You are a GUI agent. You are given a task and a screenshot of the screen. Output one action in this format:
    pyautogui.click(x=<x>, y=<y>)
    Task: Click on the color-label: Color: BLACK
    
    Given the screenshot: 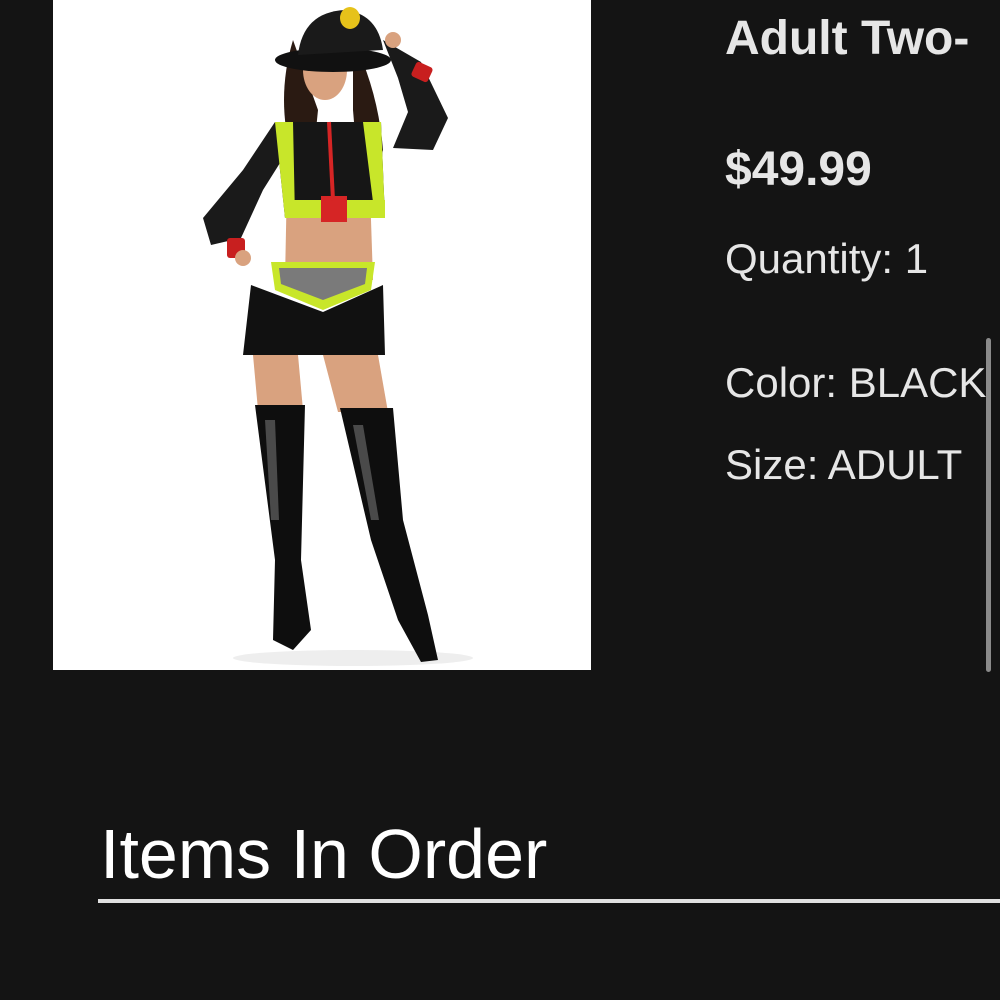 What is the action you would take?
    pyautogui.click(x=856, y=382)
    